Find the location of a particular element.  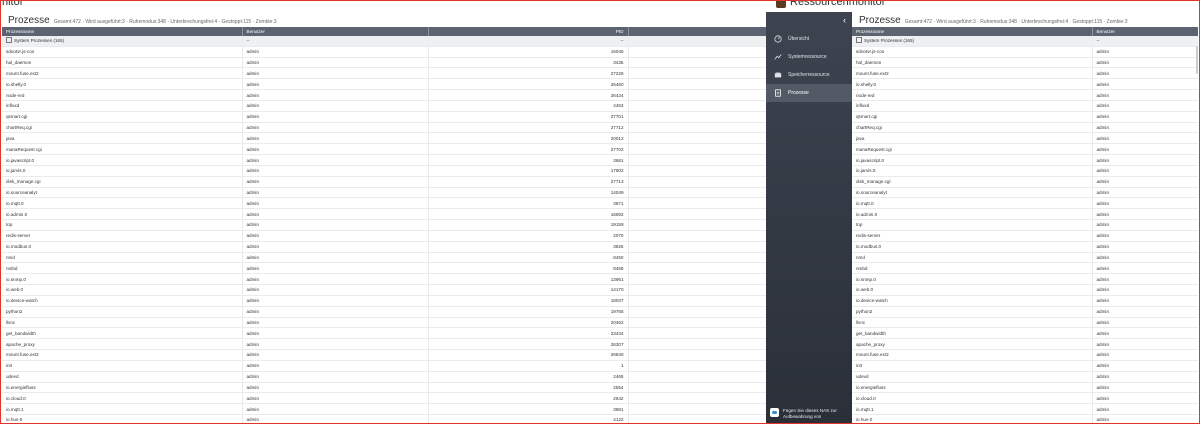

table-row: llvnc admin is located at coordinates (1025, 323).